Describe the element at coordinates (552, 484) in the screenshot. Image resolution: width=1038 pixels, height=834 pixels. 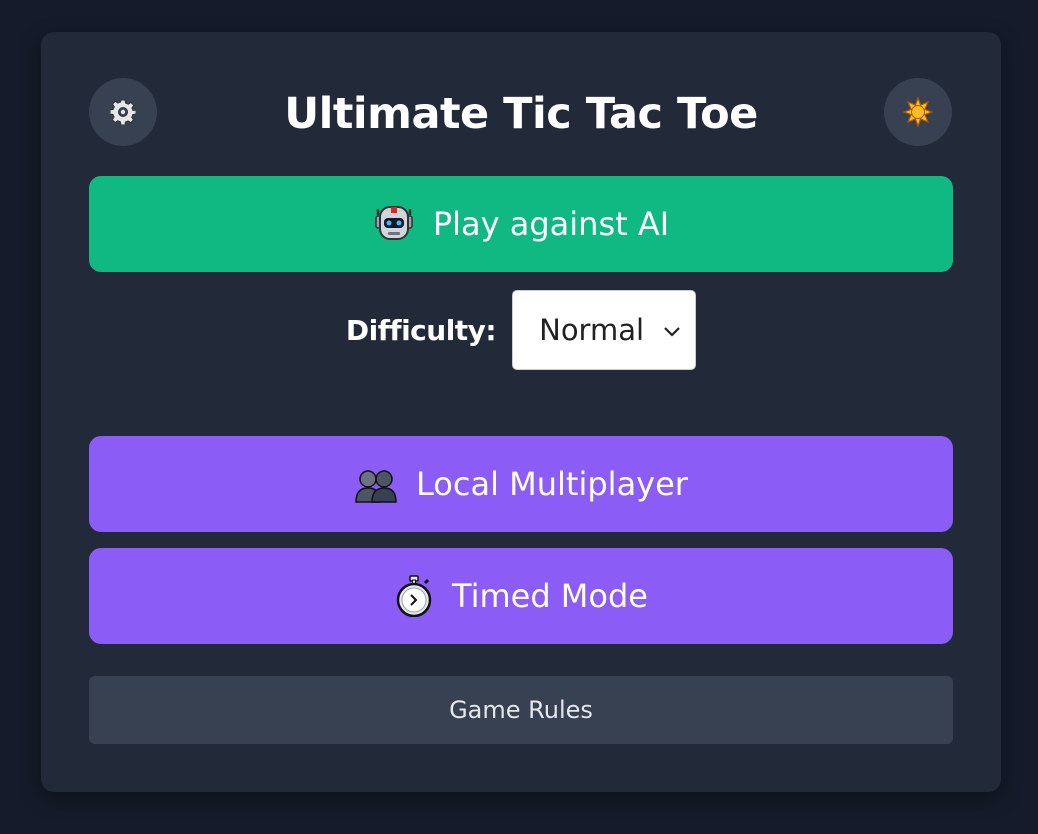
I see `local-multiplayer-label: Local Multiplayer` at that location.